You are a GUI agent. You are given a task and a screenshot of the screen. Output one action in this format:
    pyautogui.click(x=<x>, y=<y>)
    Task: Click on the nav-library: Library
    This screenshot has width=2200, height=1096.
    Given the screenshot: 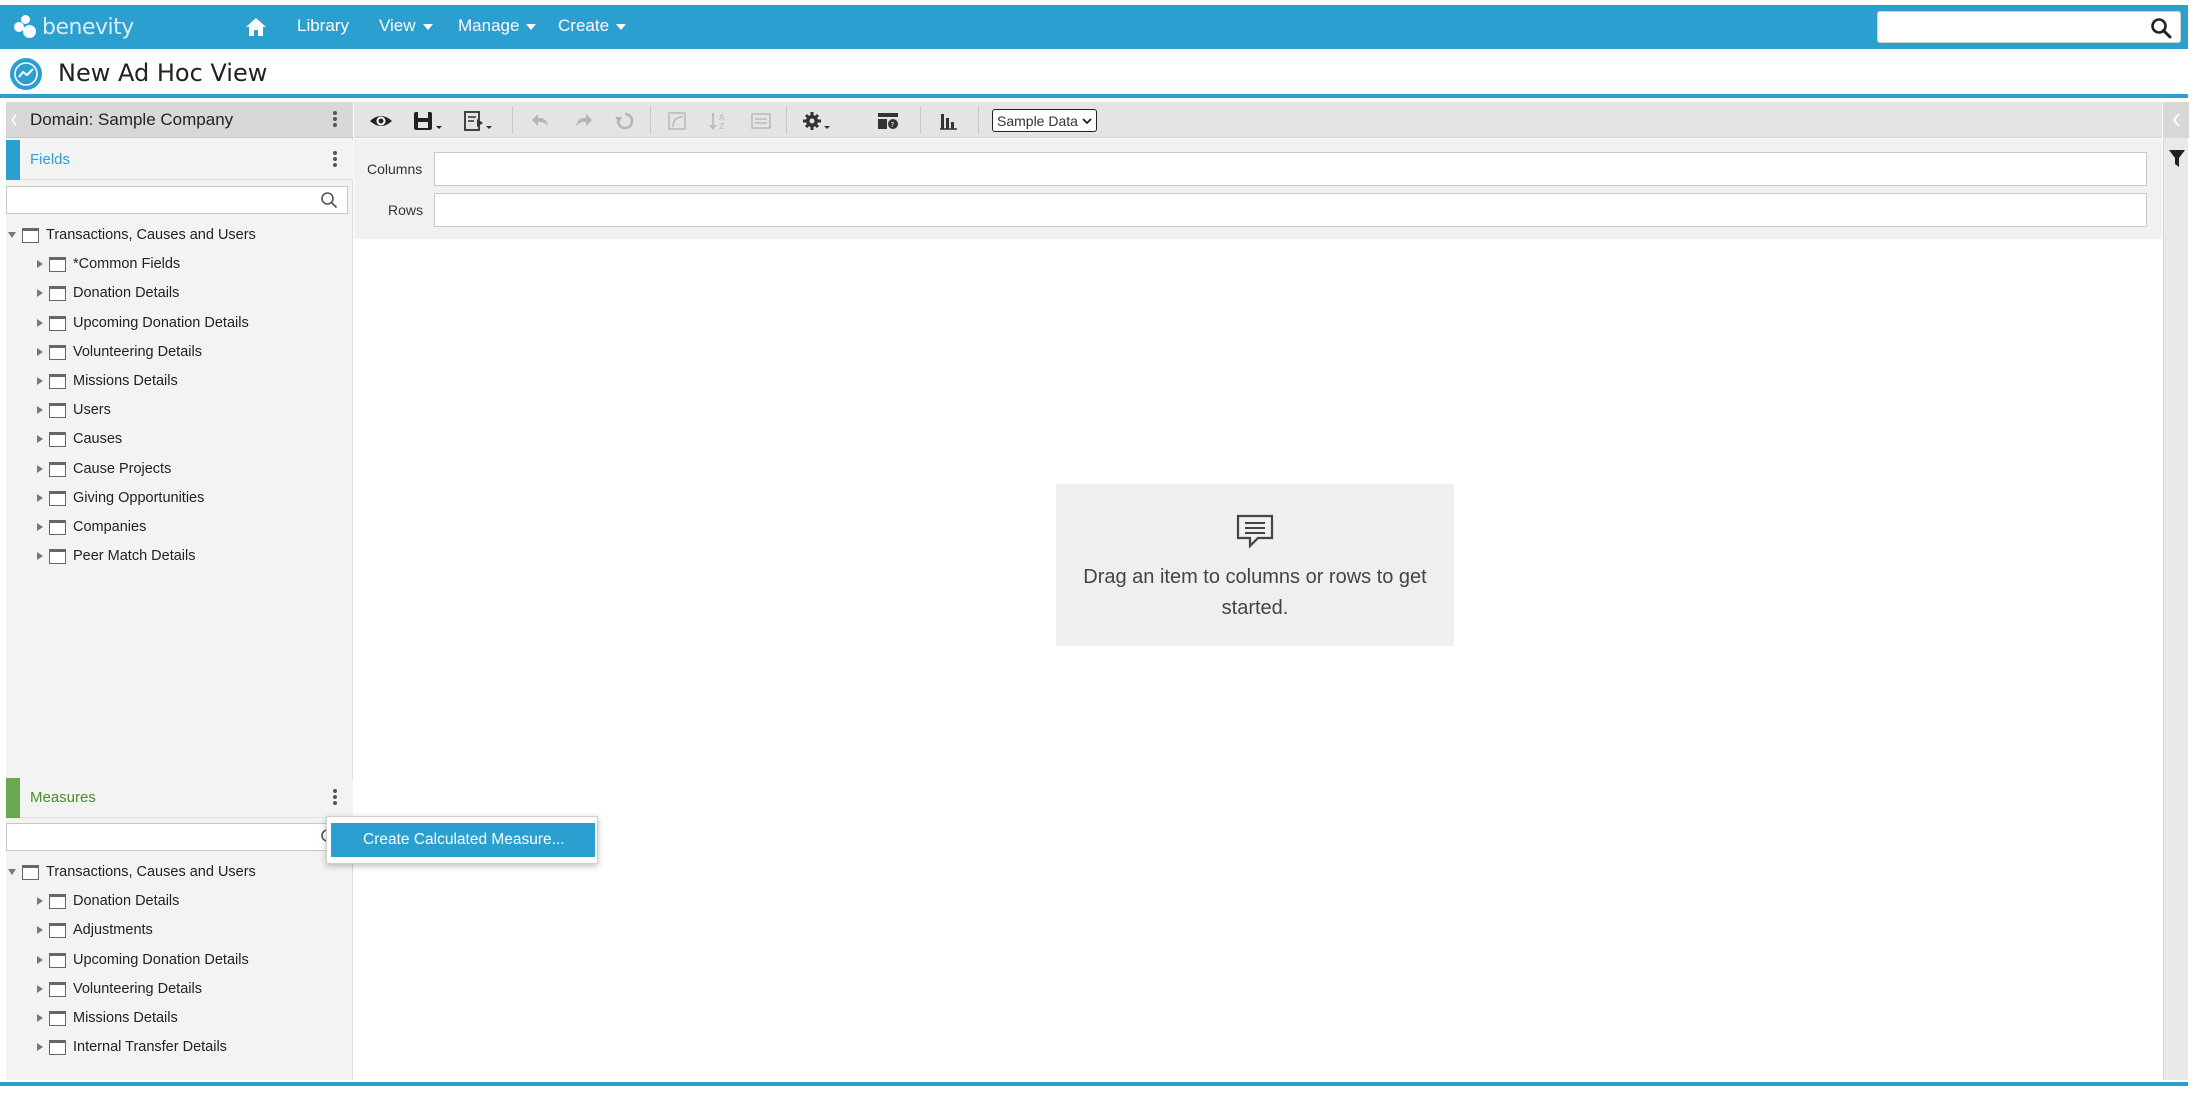 What is the action you would take?
    pyautogui.click(x=323, y=26)
    